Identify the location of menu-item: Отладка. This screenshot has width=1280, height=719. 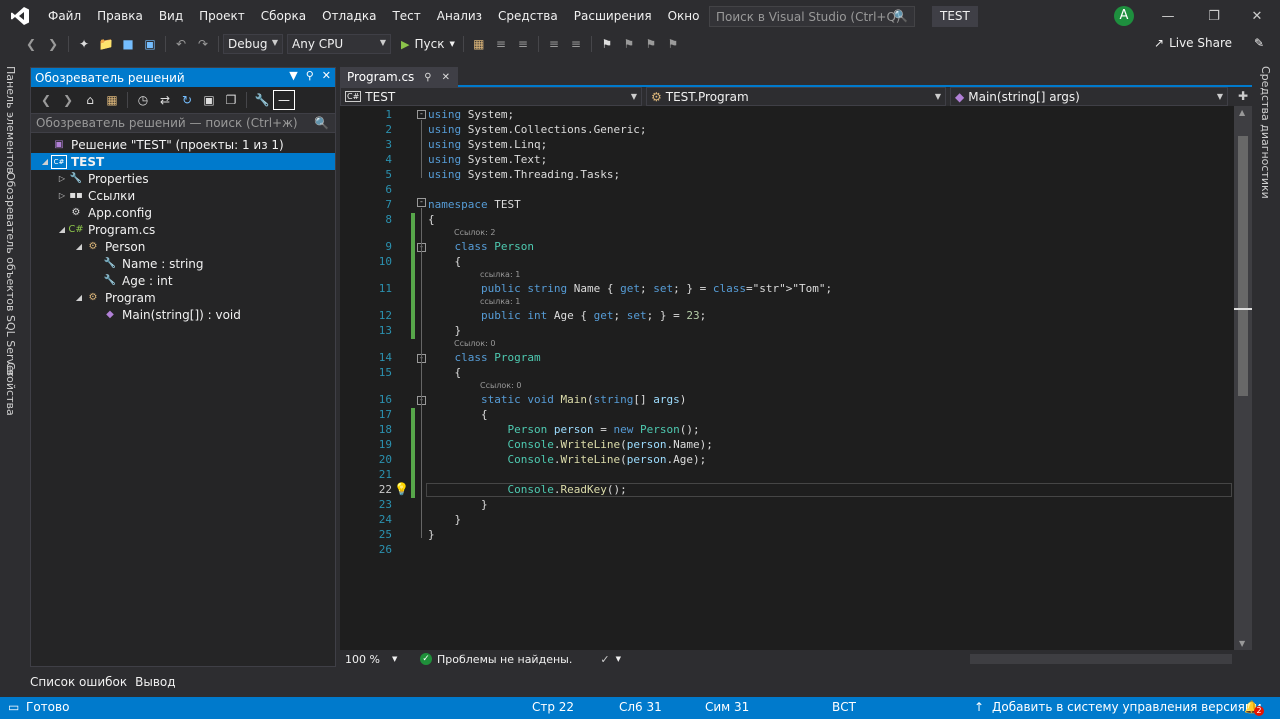
(349, 16).